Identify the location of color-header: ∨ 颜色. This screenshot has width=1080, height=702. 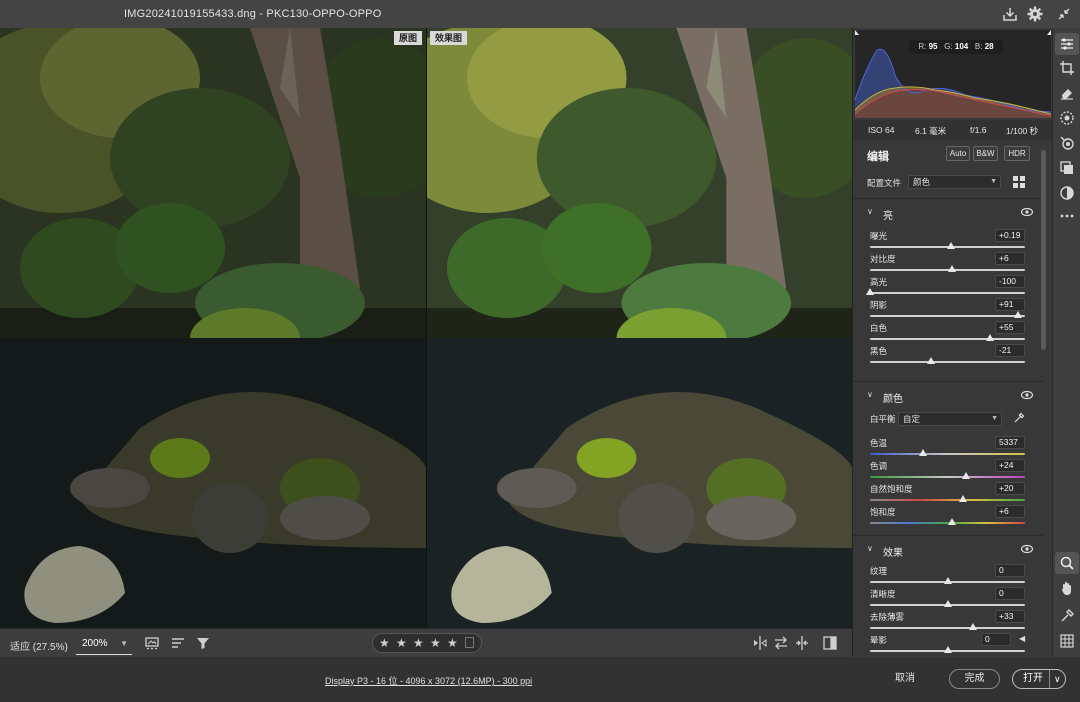
(948, 395).